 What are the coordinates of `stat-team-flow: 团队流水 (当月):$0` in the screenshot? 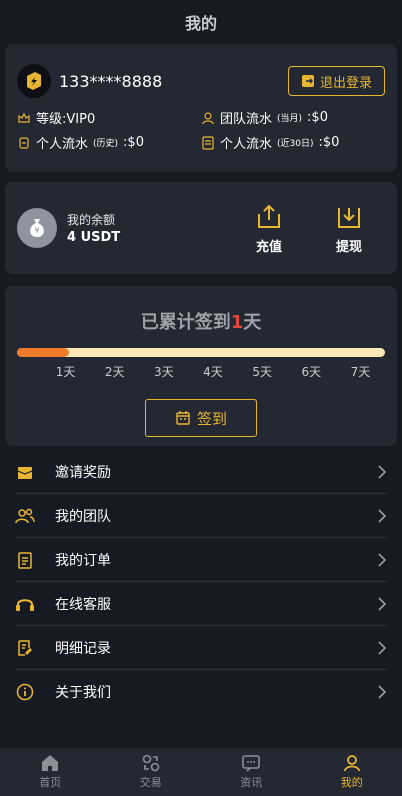 It's located at (293, 117).